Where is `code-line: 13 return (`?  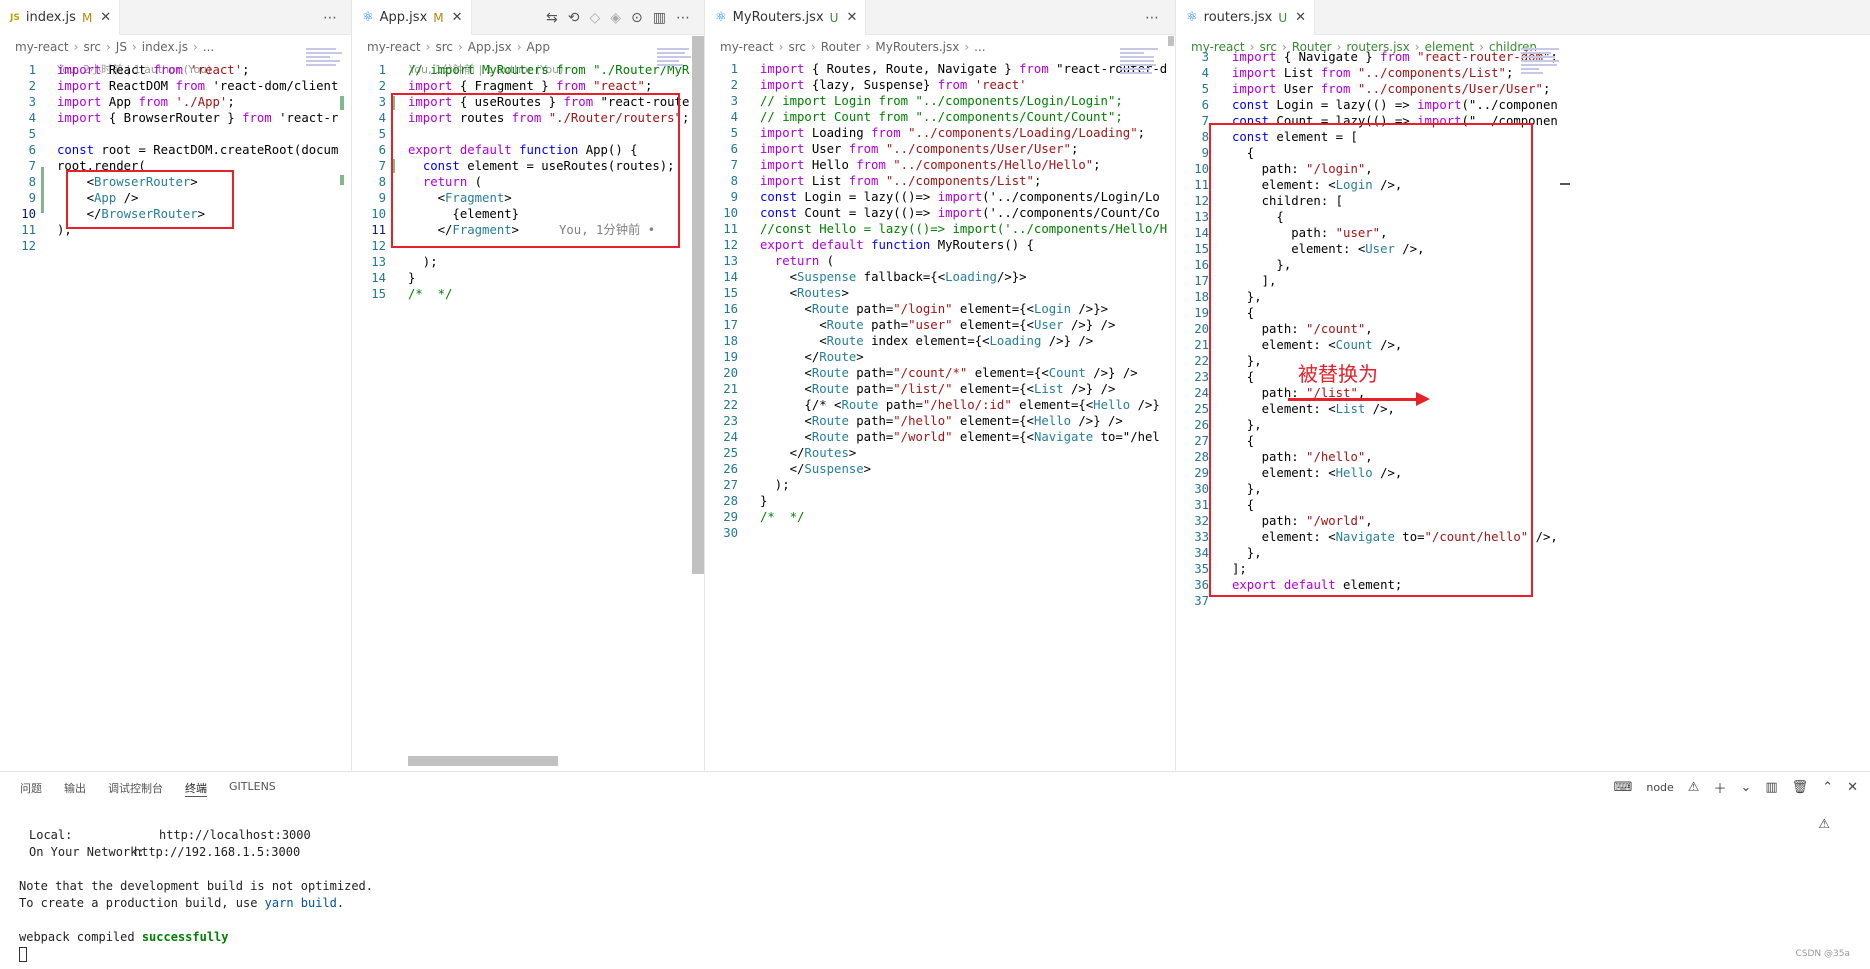
code-line: 13 return ( is located at coordinates (940, 261).